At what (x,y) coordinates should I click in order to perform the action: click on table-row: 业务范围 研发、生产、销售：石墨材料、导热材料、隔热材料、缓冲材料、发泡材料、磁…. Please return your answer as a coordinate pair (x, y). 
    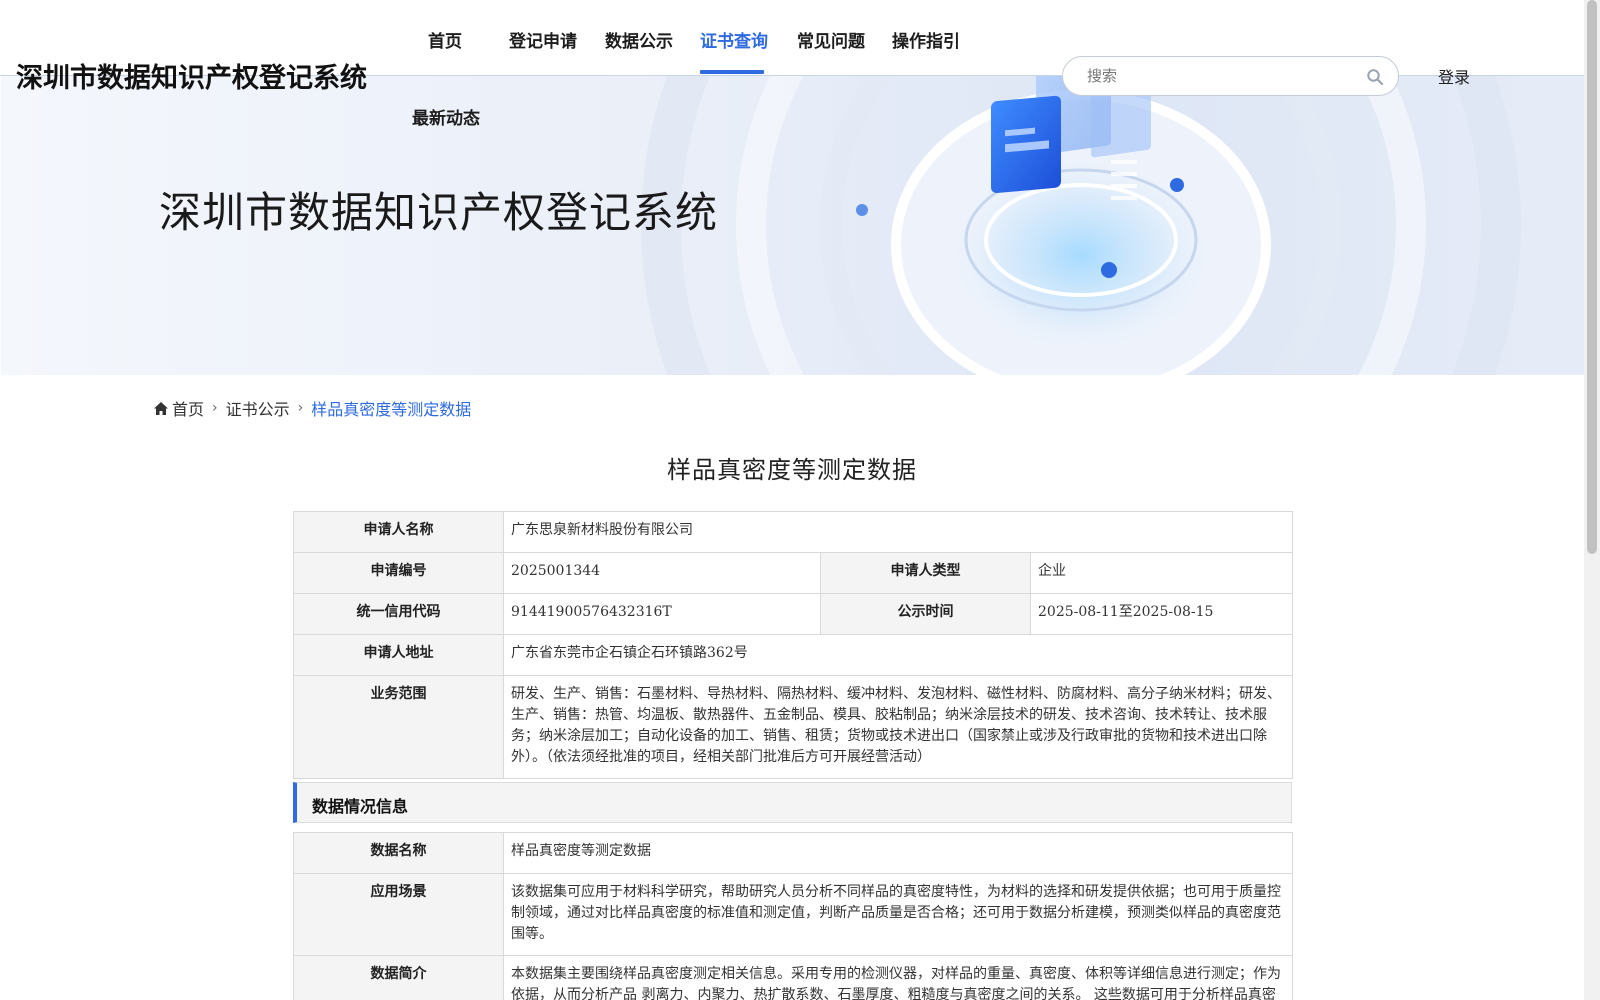
    Looking at the image, I should click on (793, 727).